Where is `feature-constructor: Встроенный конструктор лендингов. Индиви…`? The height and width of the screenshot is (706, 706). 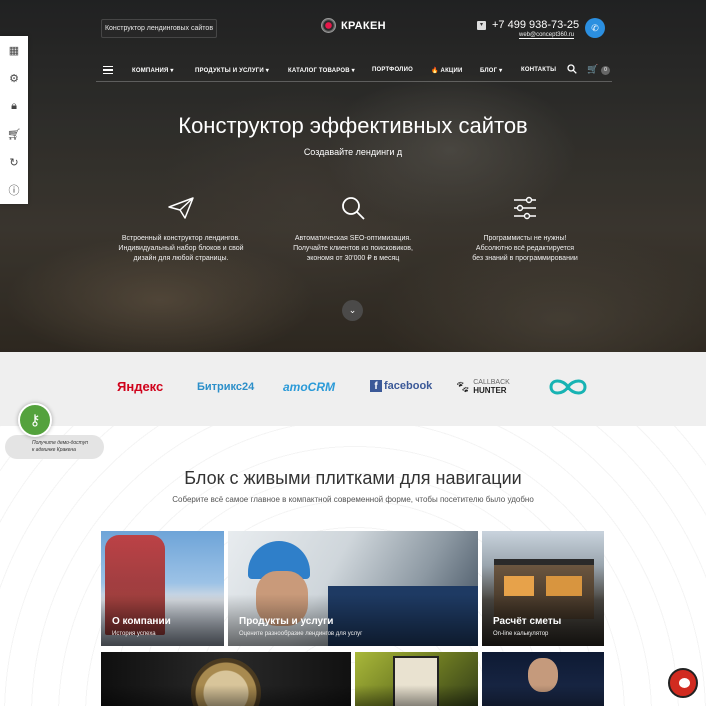 feature-constructor: Встроенный конструктор лендингов. Индиви… is located at coordinates (181, 230).